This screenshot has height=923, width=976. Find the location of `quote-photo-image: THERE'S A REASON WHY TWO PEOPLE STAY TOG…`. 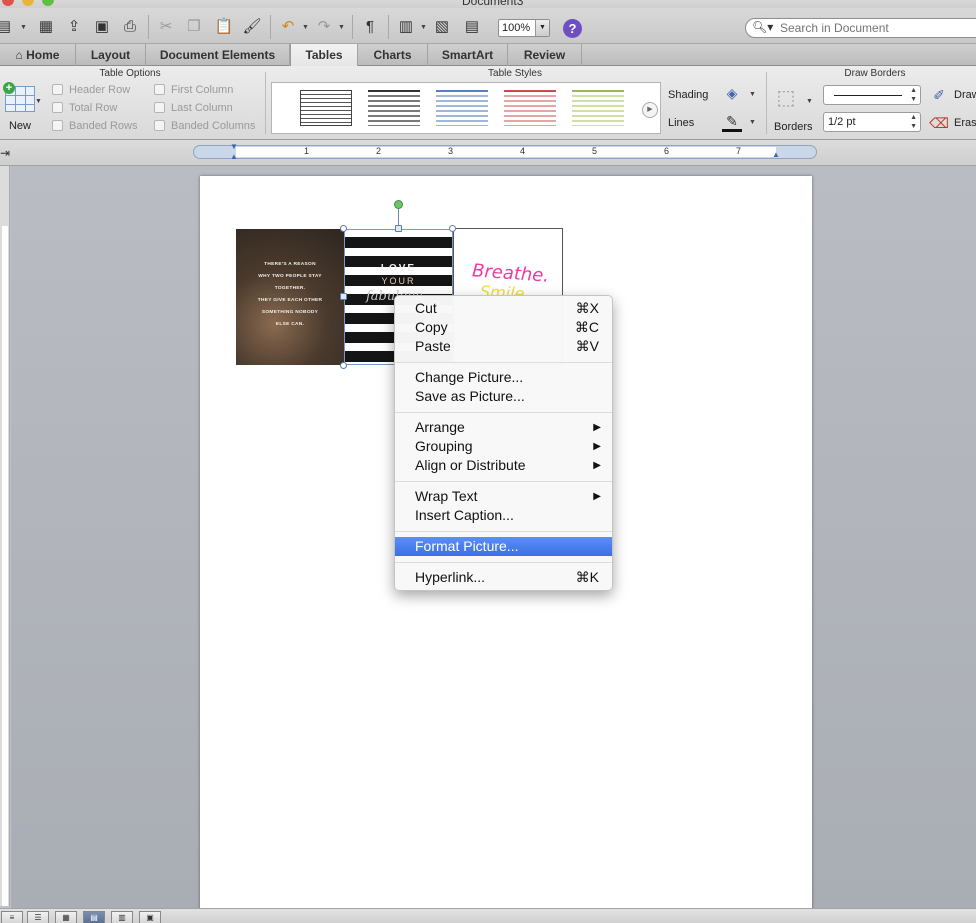

quote-photo-image: THERE'S A REASON WHY TWO PEOPLE STAY TOG… is located at coordinates (290, 297).